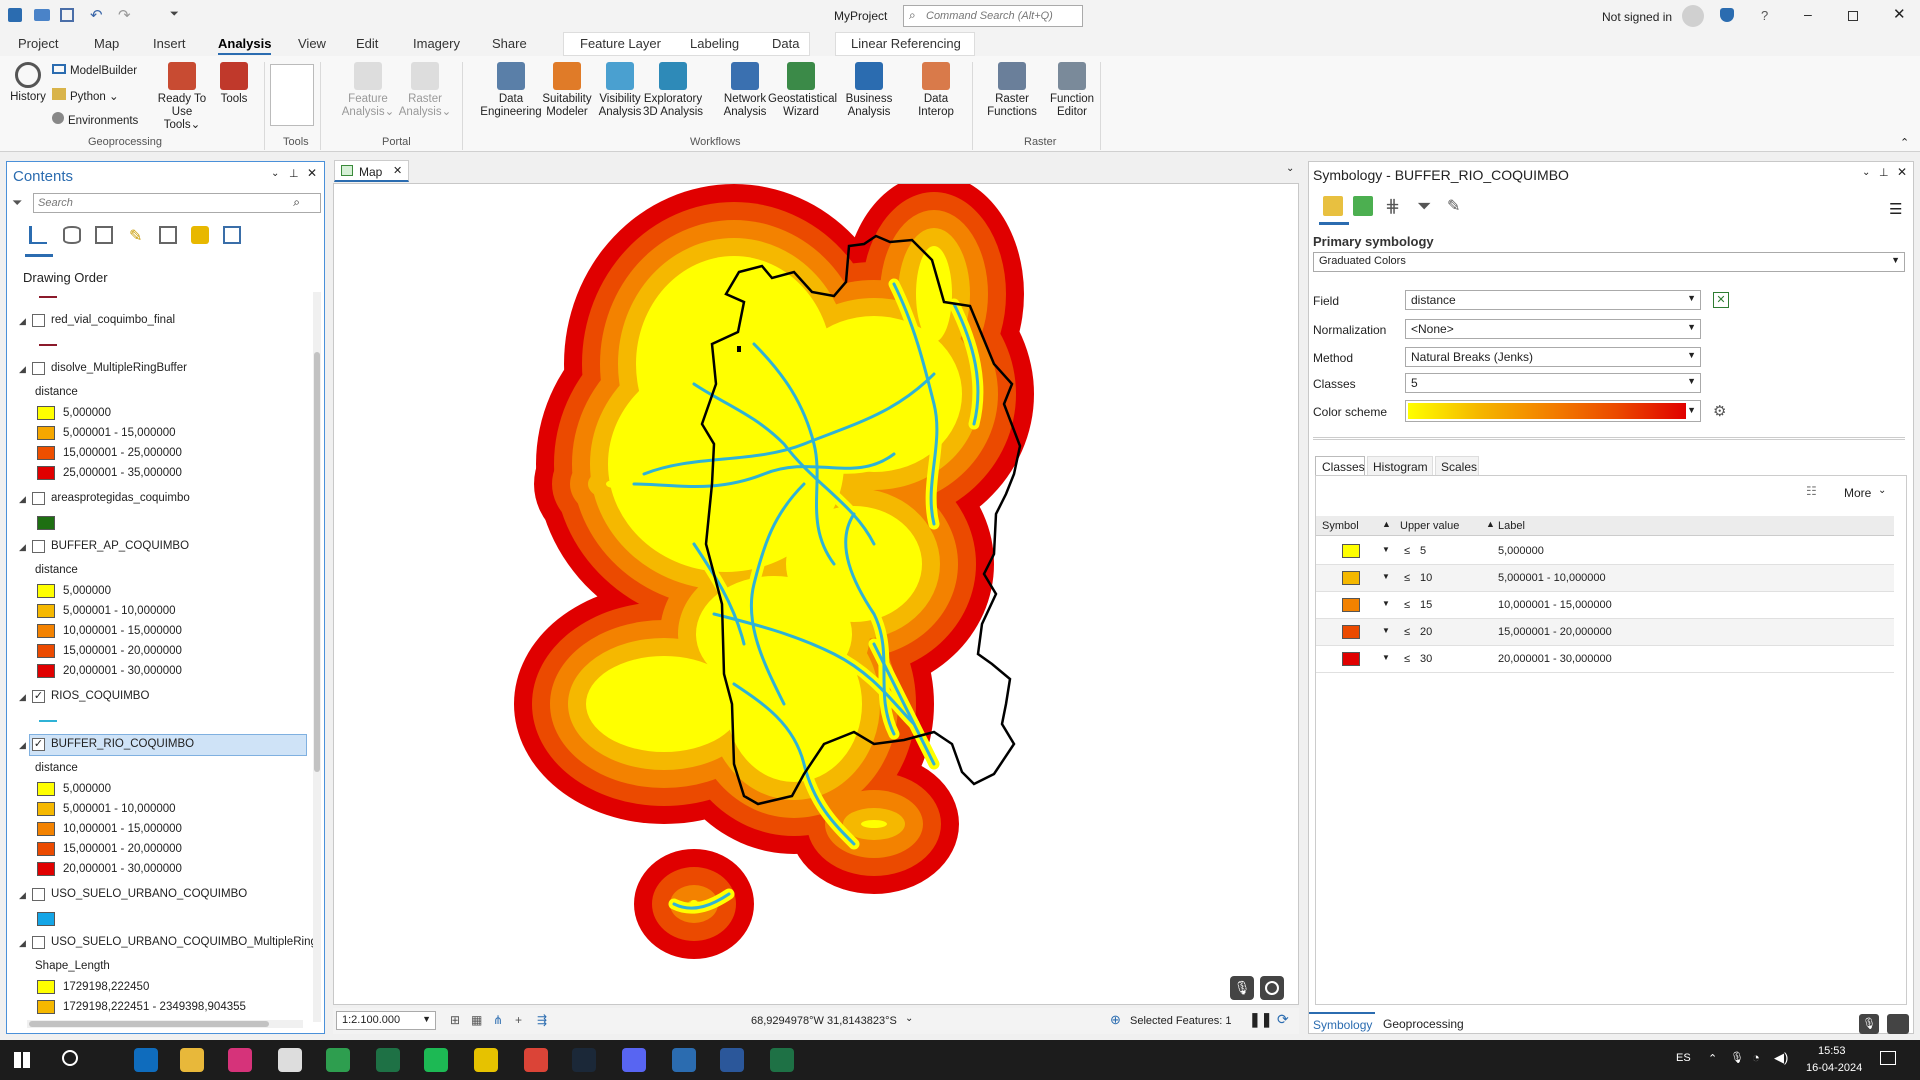 The width and height of the screenshot is (1920, 1080). Describe the element at coordinates (1811, 491) in the screenshot. I see `table-options-icon: ☷` at that location.